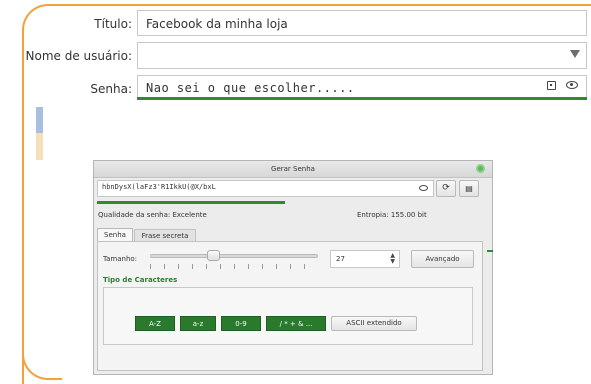 The width and height of the screenshot is (591, 384). What do you see at coordinates (155, 323) in the screenshot?
I see `uppercase-toggle: A-Z` at bounding box center [155, 323].